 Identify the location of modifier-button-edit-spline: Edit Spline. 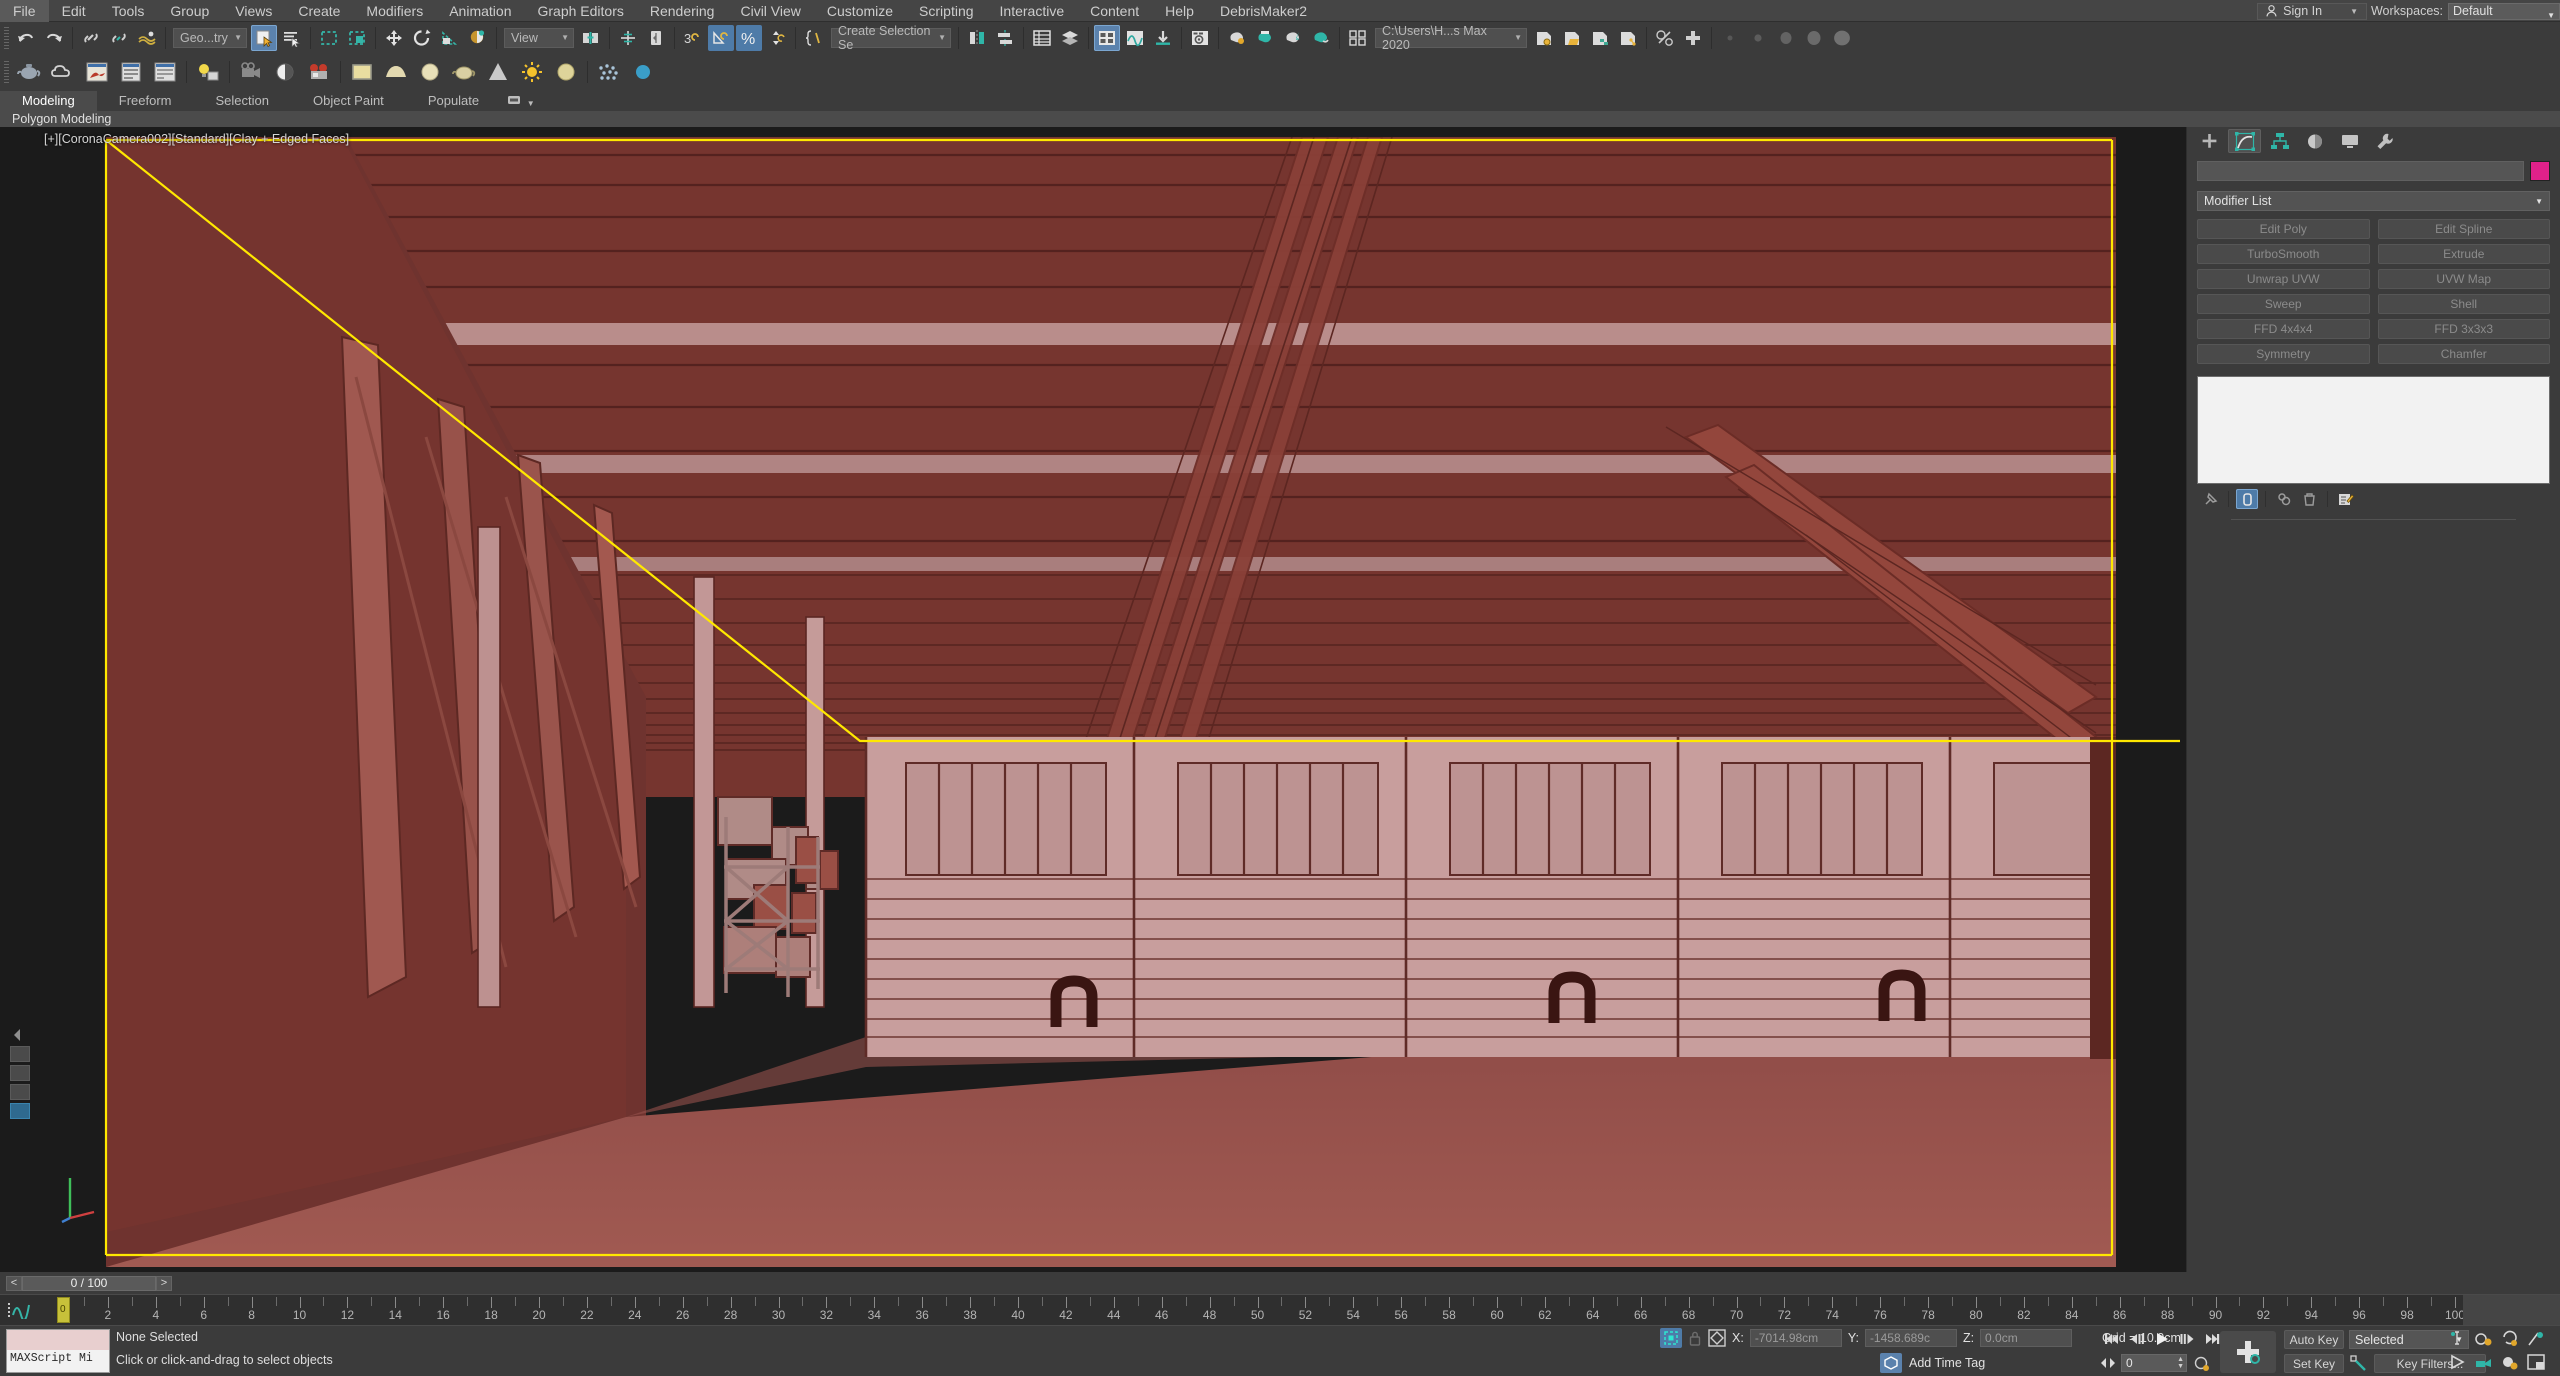
(2463, 229).